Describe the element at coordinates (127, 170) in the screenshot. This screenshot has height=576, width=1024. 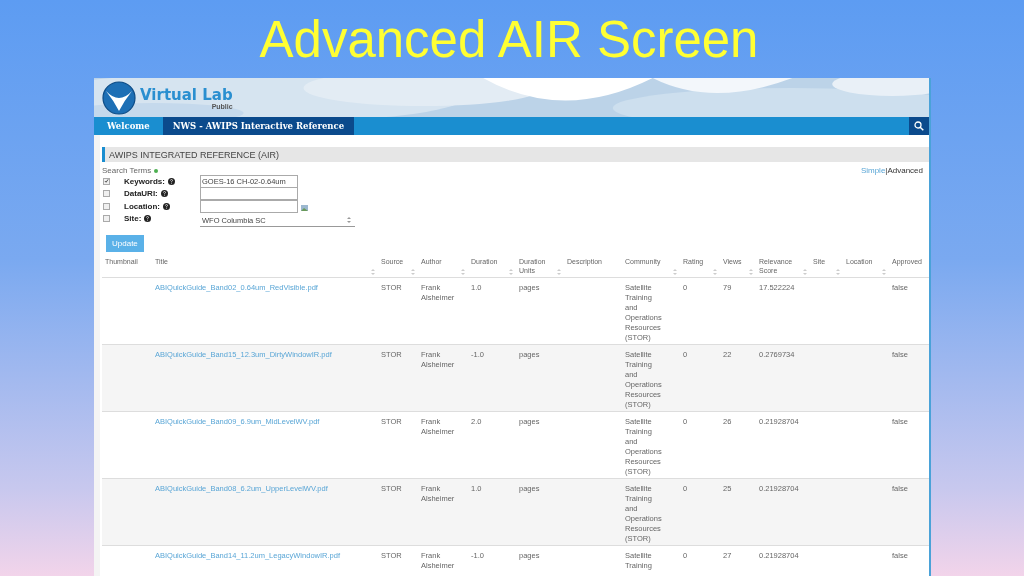
I see `search-terms-heading: Search Terms` at that location.